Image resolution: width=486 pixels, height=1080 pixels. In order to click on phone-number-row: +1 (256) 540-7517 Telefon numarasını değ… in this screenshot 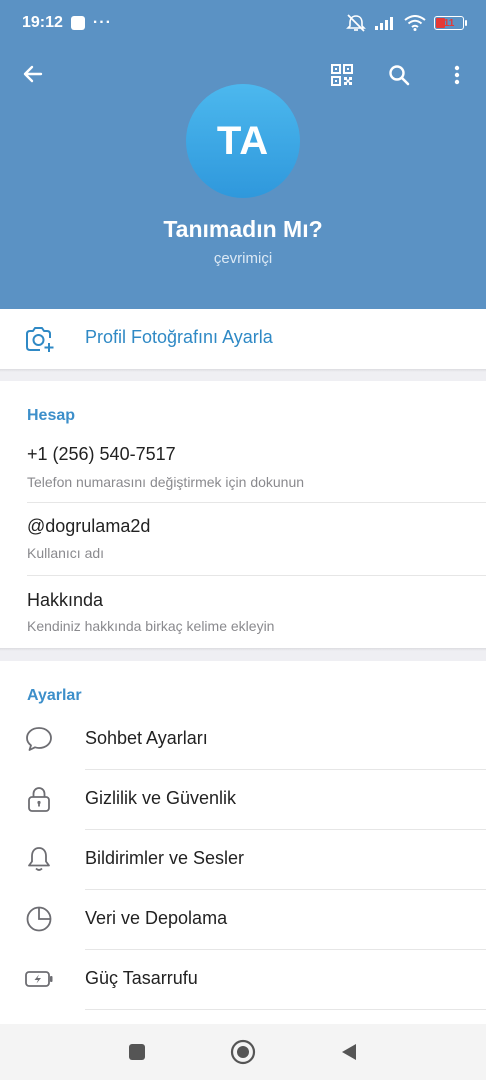, I will do `click(243, 467)`.